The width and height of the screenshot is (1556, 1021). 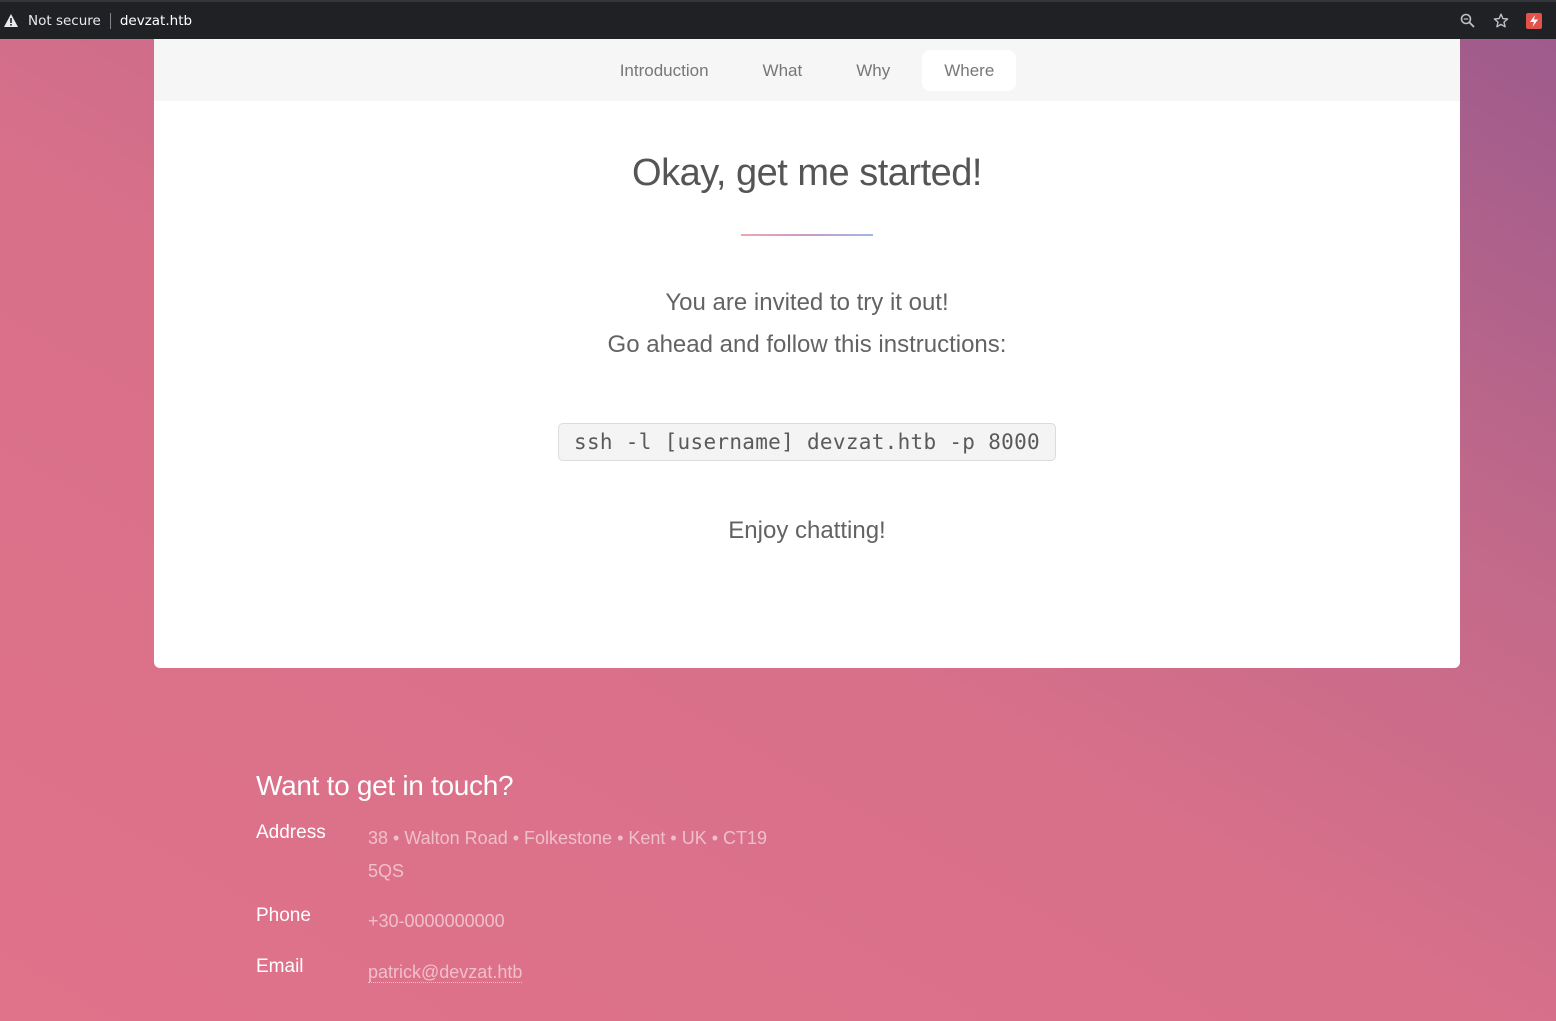 What do you see at coordinates (556, 921) in the screenshot?
I see `phone-row: Phone +30-0000000000` at bounding box center [556, 921].